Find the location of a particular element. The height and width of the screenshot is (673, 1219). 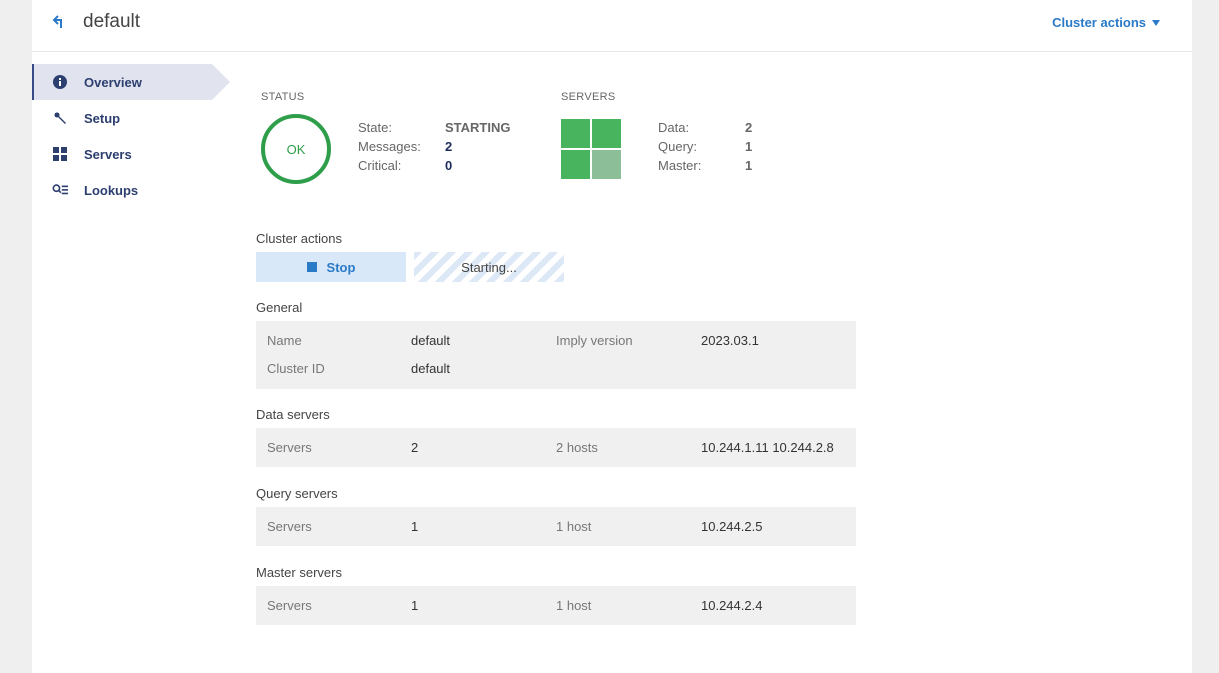

status-indicator-text: OK is located at coordinates (296, 149).